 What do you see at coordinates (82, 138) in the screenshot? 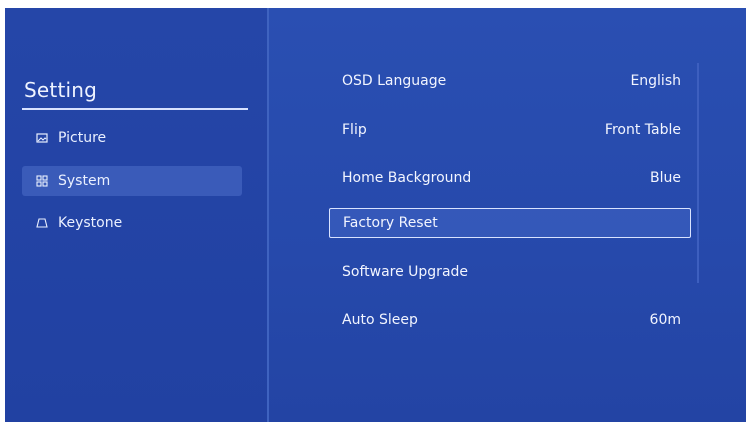
I see `sidebar-item-label: Picture` at bounding box center [82, 138].